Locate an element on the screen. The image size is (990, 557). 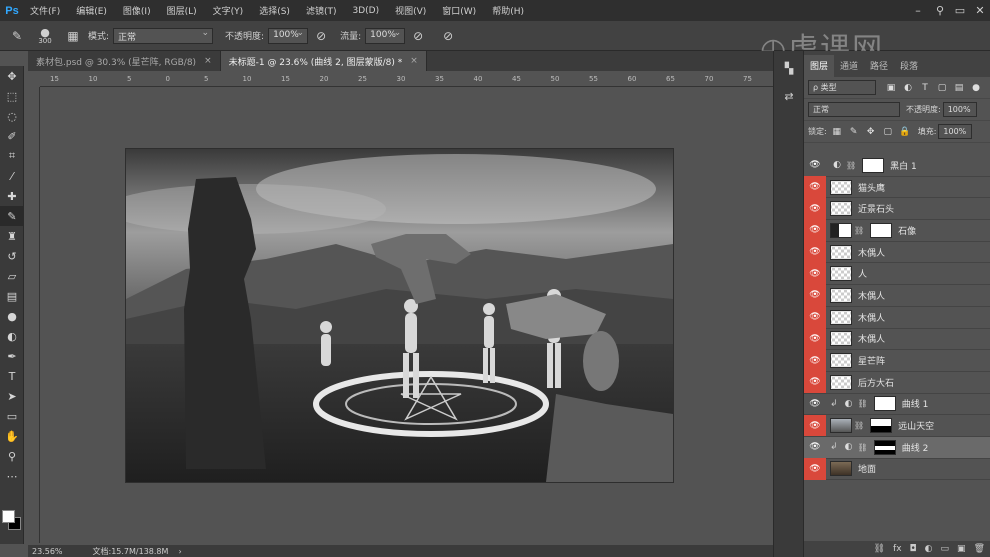
layer-row: 👁 后方大石 is located at coordinates (897, 382).